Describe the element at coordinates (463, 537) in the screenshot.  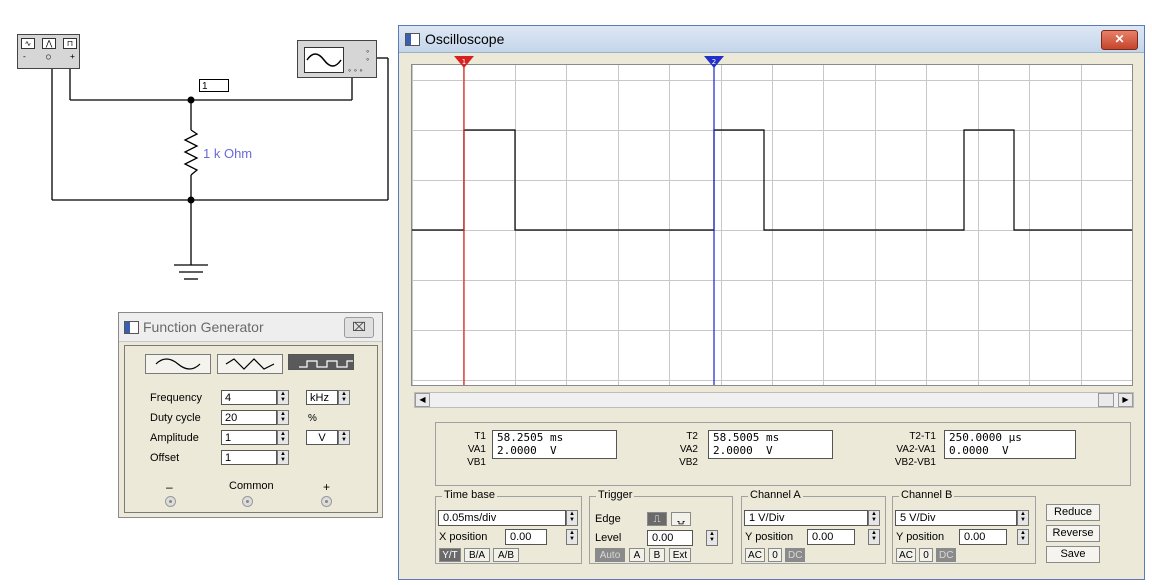
I see `x-position-label: X position` at that location.